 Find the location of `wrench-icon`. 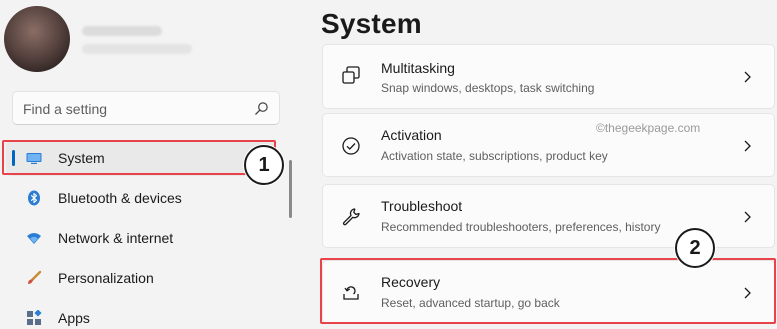

wrench-icon is located at coordinates (351, 217).